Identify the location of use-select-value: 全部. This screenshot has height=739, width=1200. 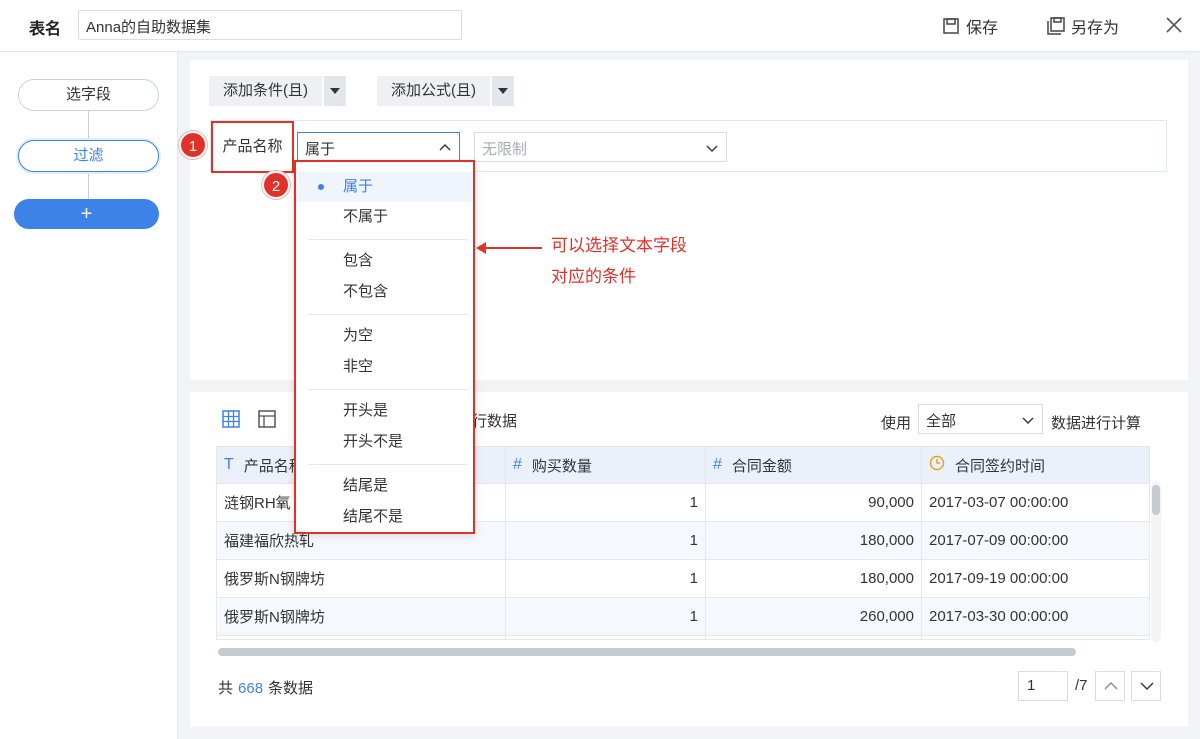
(941, 421).